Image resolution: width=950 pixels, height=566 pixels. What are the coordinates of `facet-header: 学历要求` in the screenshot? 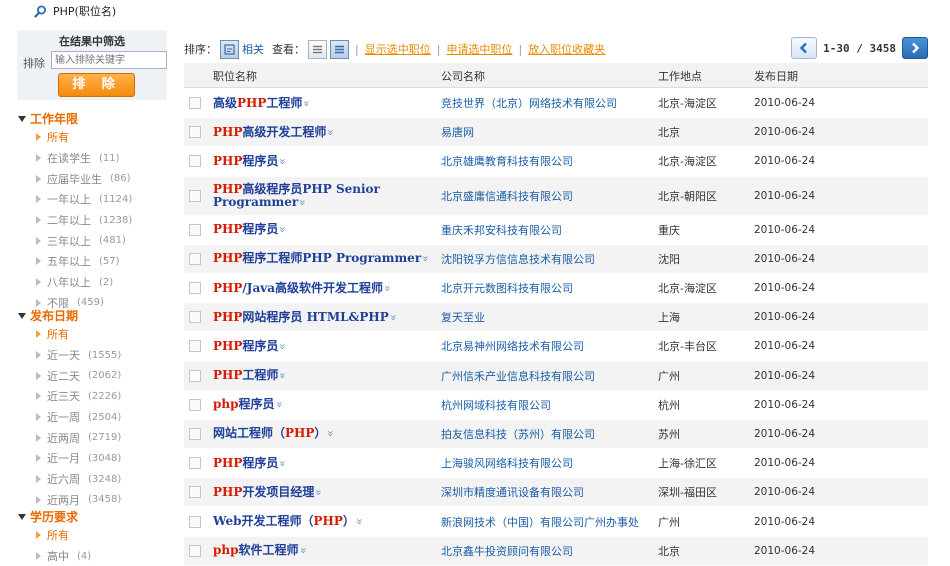 It's located at (92, 516).